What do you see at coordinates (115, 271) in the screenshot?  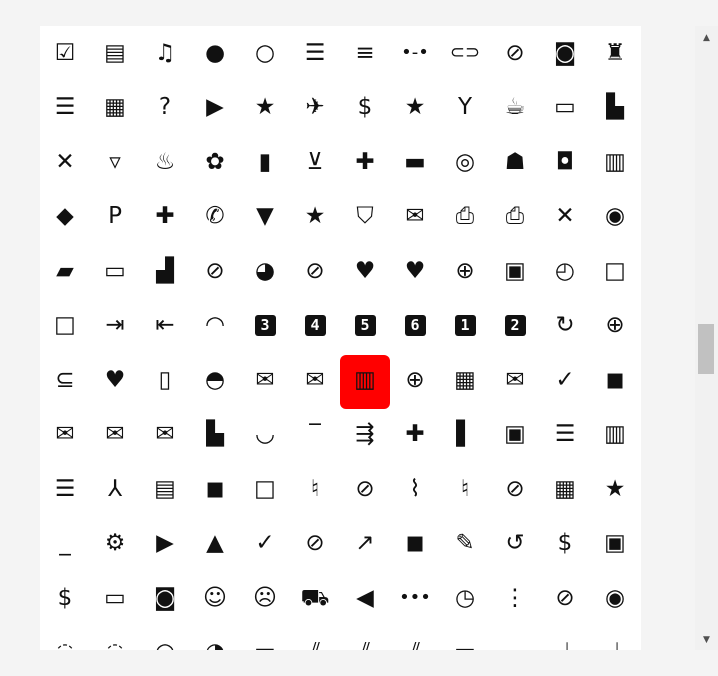 I see `icon-tile-local-taxi: ▭` at bounding box center [115, 271].